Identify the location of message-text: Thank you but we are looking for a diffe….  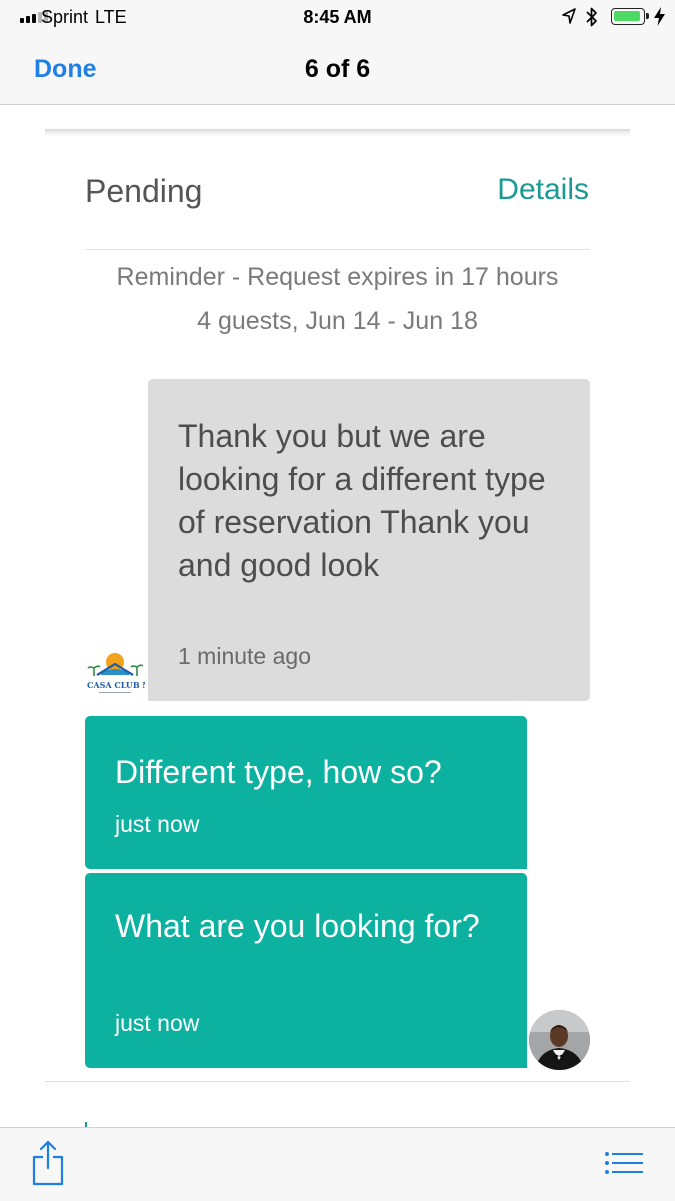
(362, 500).